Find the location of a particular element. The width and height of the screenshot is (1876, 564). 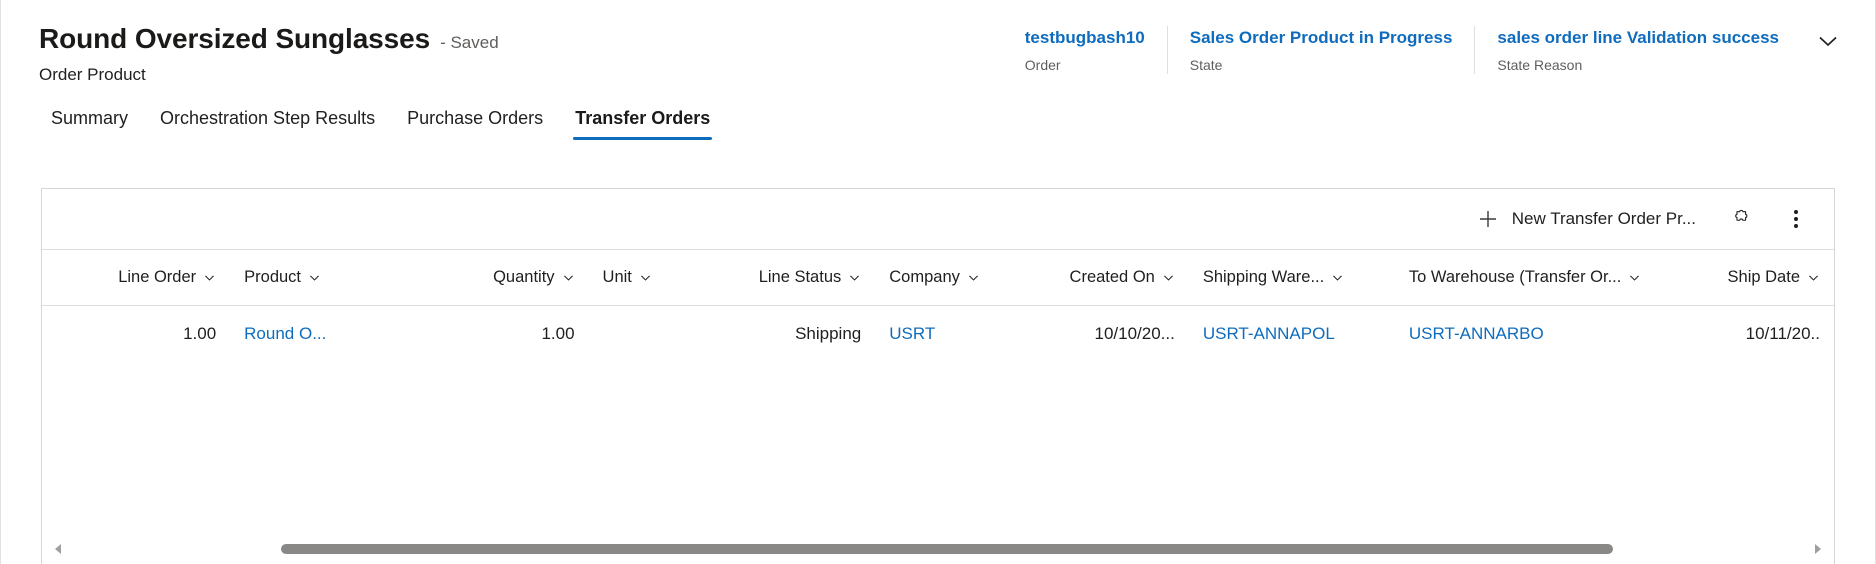

scrollbar-track is located at coordinates (938, 549).